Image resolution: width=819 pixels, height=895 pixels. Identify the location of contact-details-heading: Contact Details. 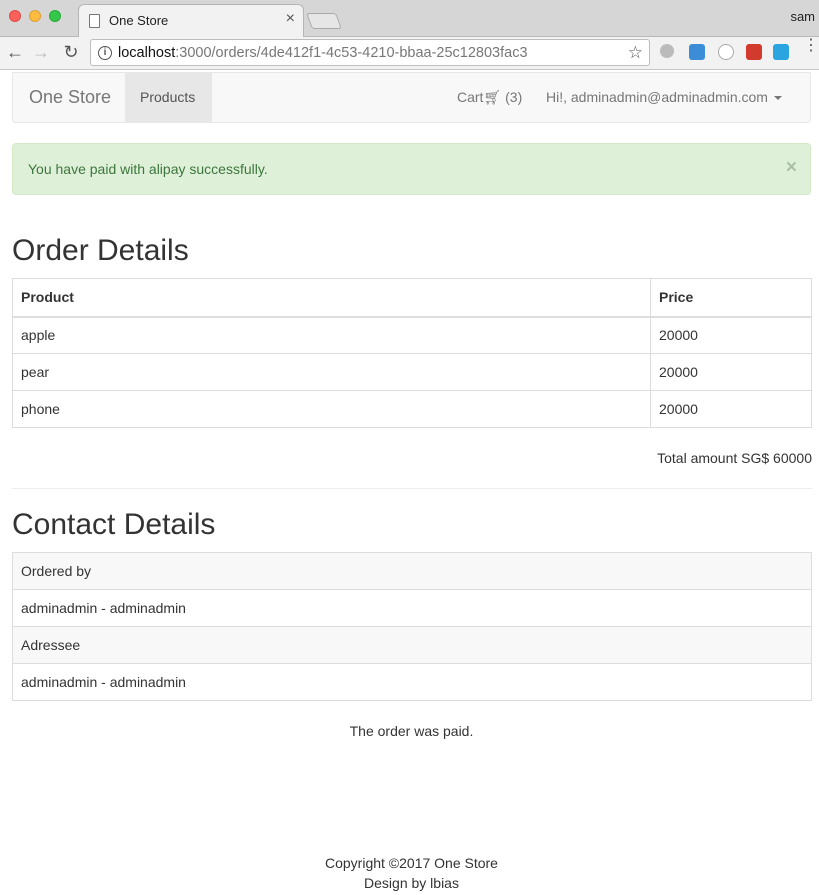
(114, 524).